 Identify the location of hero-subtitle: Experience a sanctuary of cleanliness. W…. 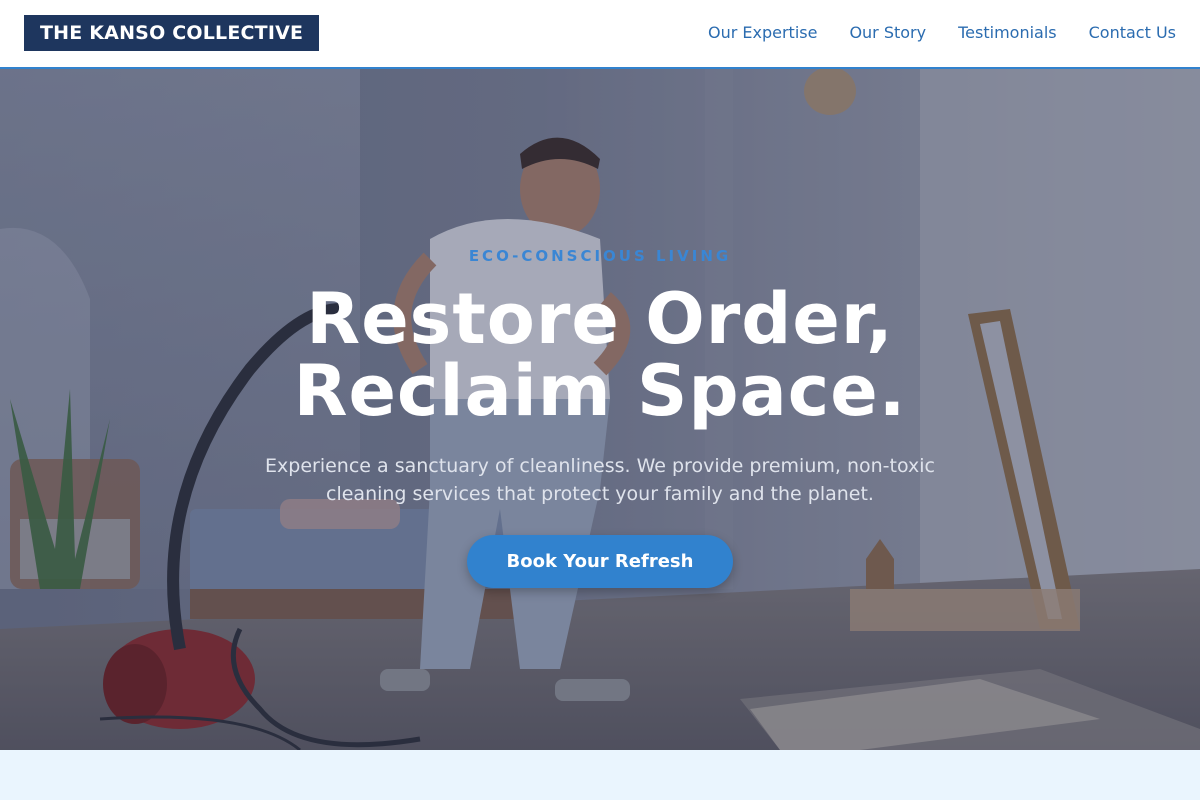
(600, 480).